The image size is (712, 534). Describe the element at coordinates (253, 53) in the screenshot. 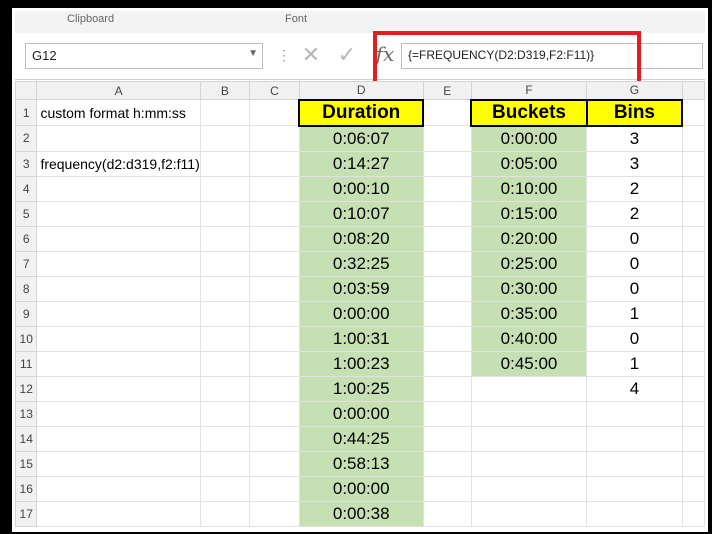

I see `chevron-down-icon: ▼` at that location.